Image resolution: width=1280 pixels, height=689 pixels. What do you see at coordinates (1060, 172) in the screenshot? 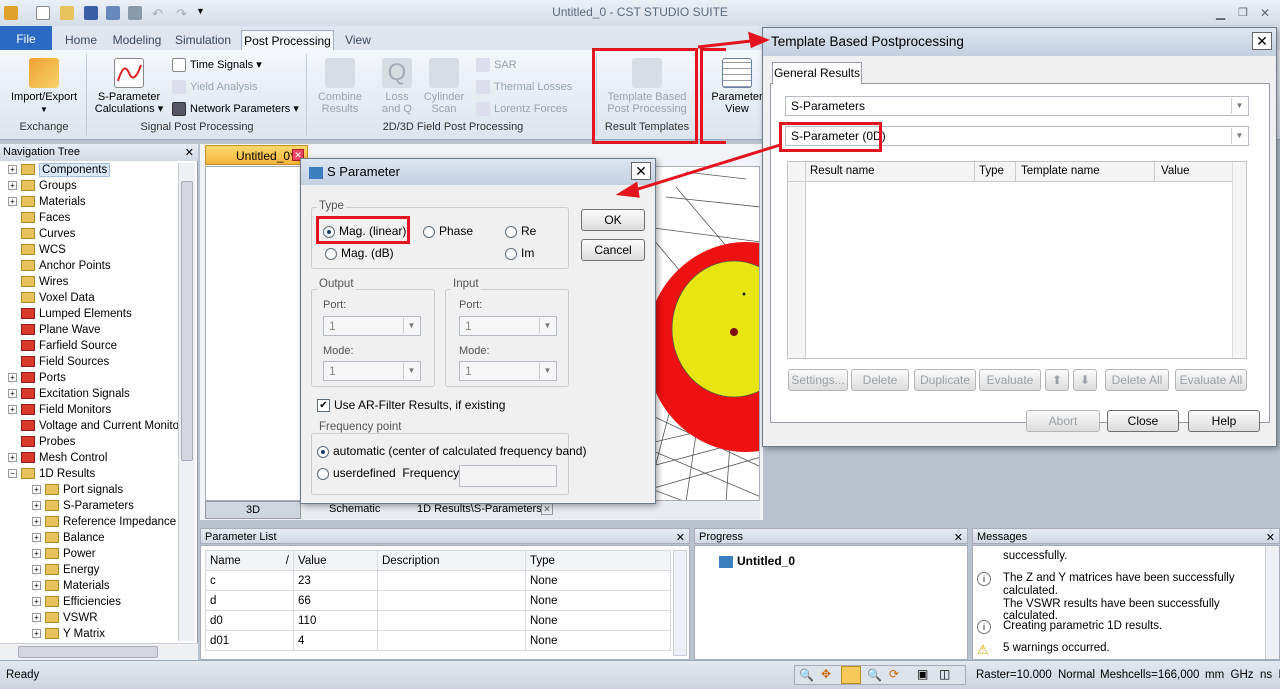
I see `col-template-name: Template name` at bounding box center [1060, 172].